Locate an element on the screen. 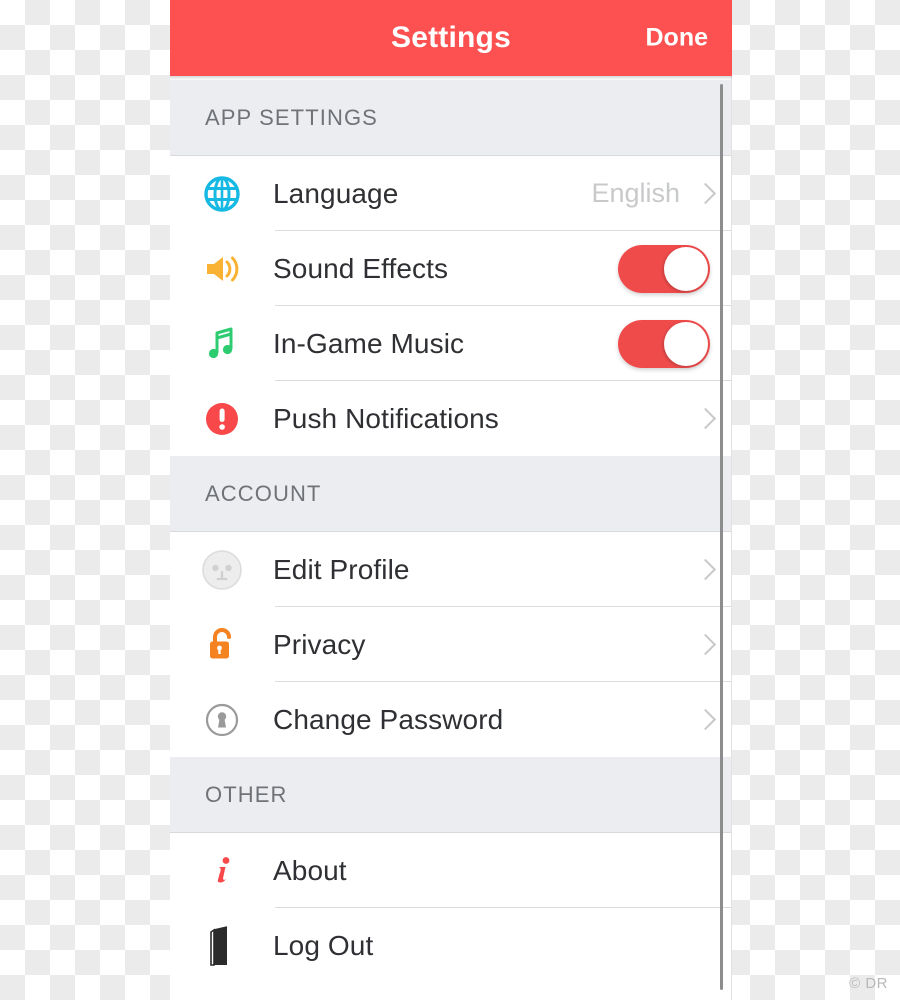  music-note-icon is located at coordinates (222, 344).